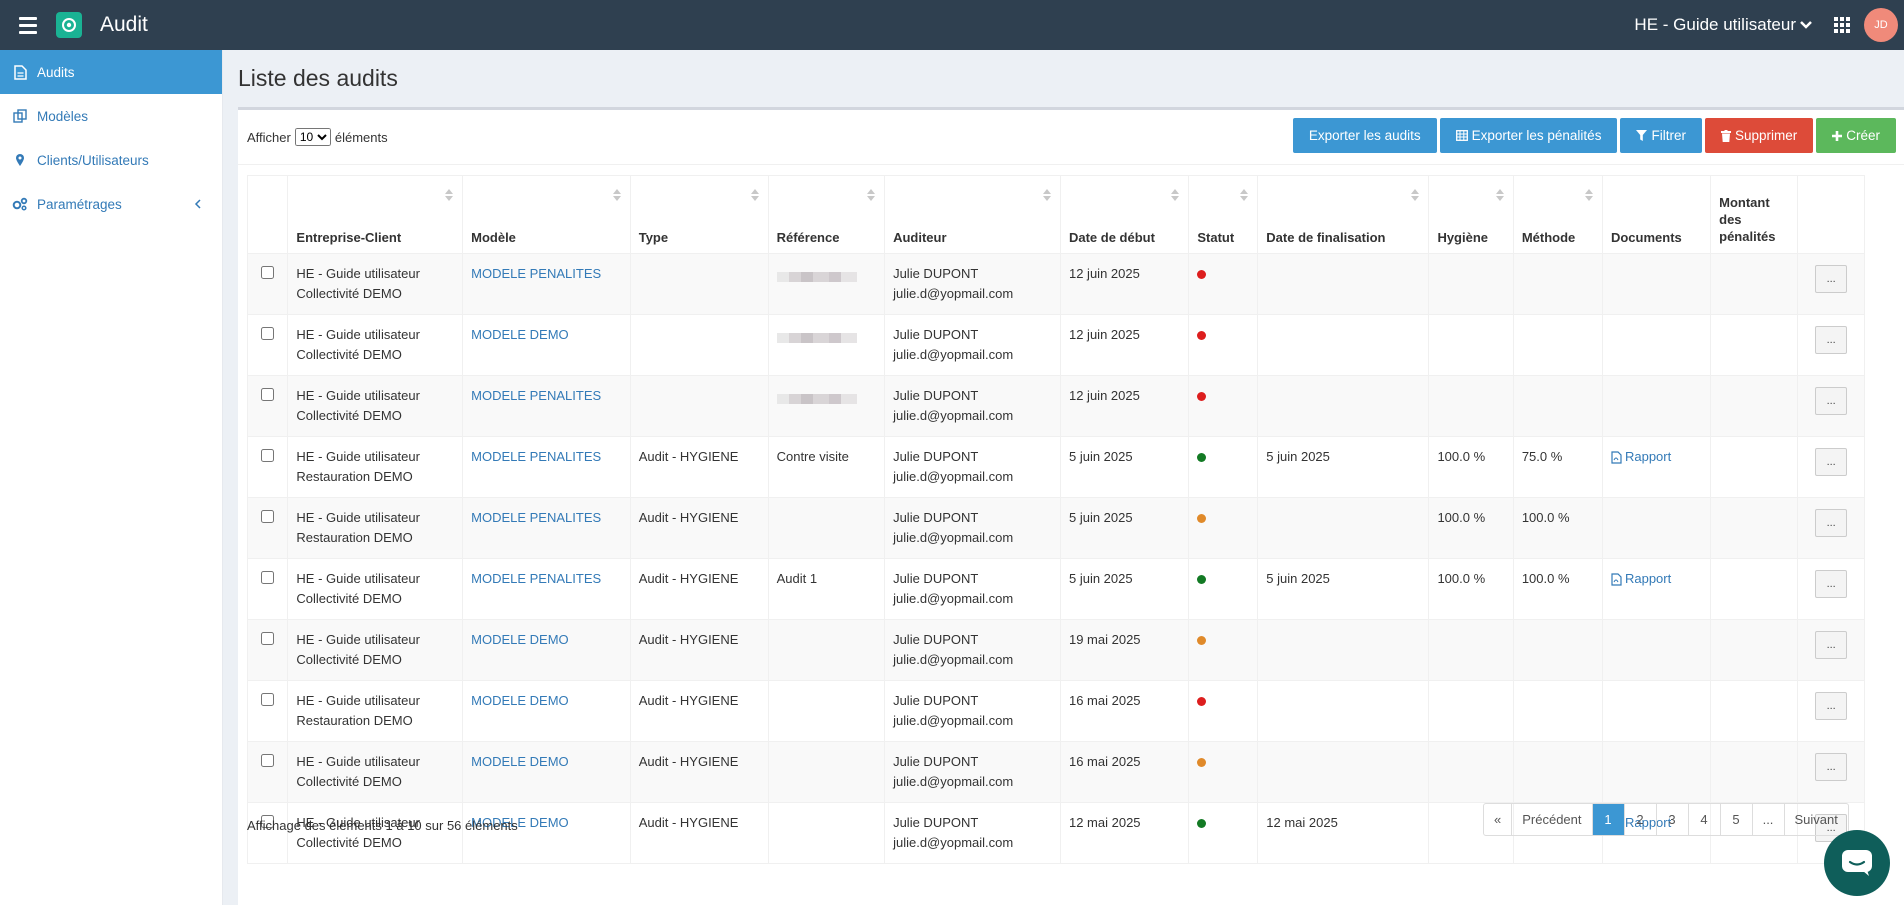  Describe the element at coordinates (1816, 819) in the screenshot. I see `pager-next: Suivant` at that location.